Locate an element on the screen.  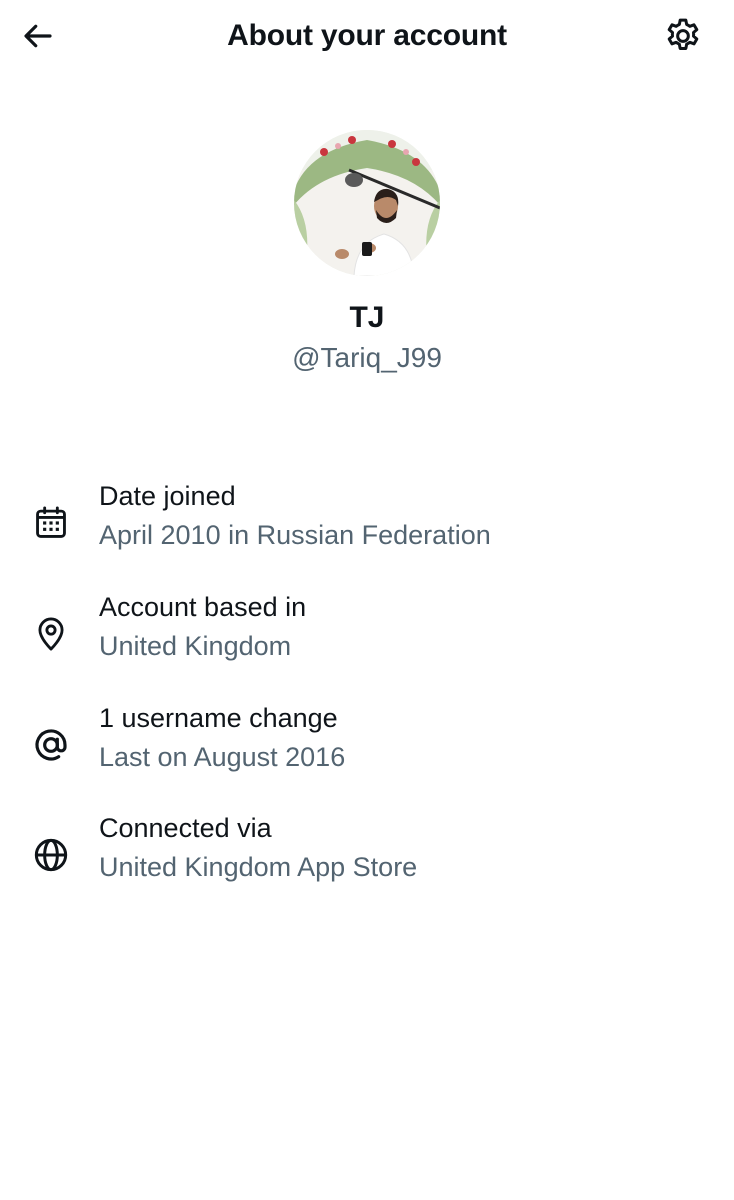
at-sign-icon is located at coordinates (51, 745).